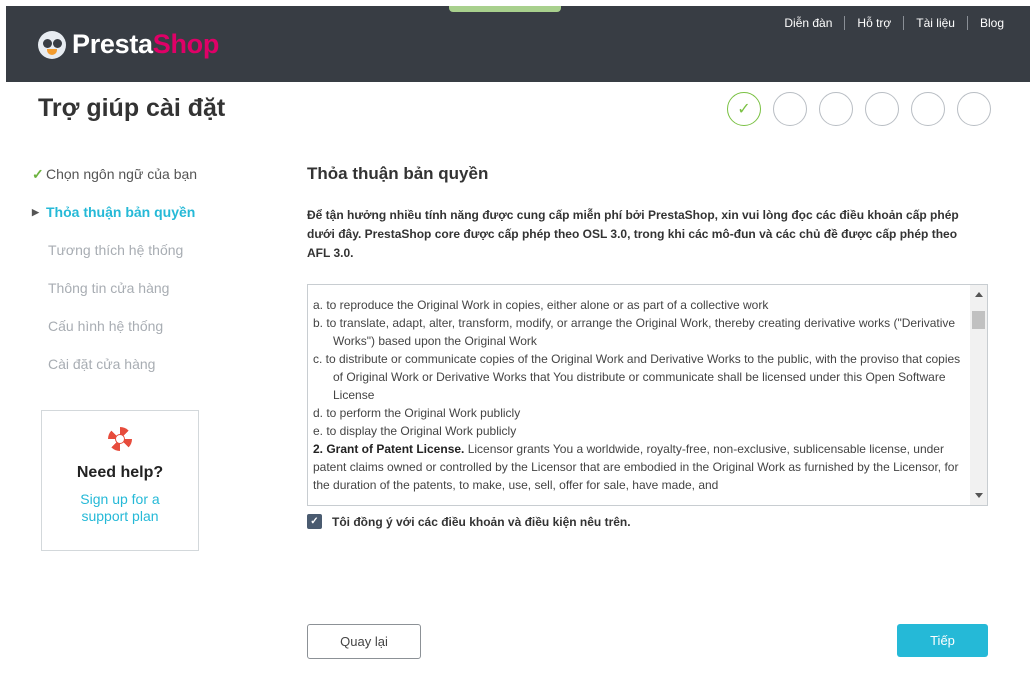 Image resolution: width=1030 pixels, height=678 pixels. Describe the element at coordinates (415, 431) in the screenshot. I see `license-clause: e. to display the Original Work publicly` at that location.